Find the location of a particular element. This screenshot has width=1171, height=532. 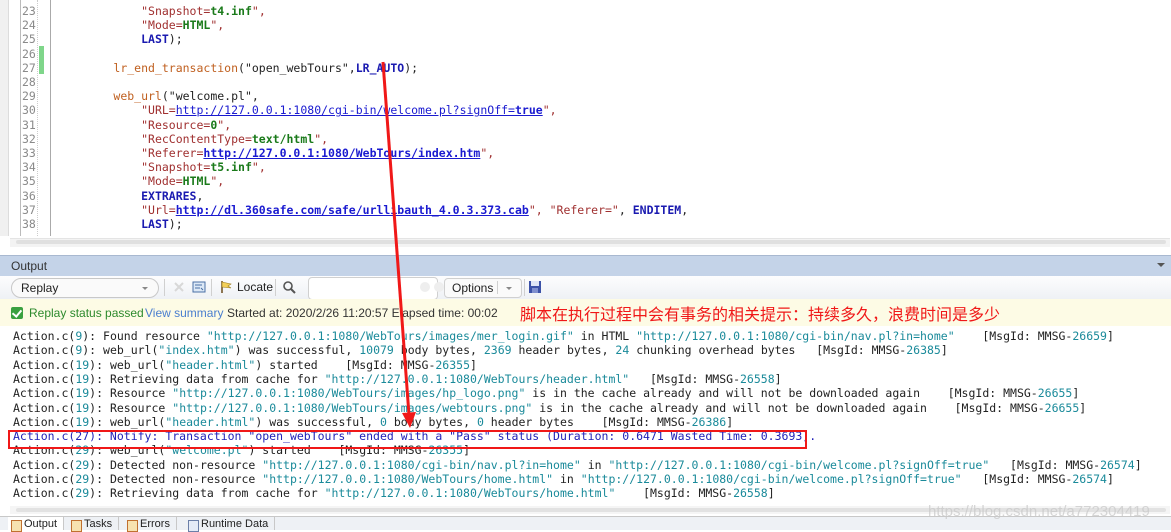

options-button: Options is located at coordinates (483, 288).